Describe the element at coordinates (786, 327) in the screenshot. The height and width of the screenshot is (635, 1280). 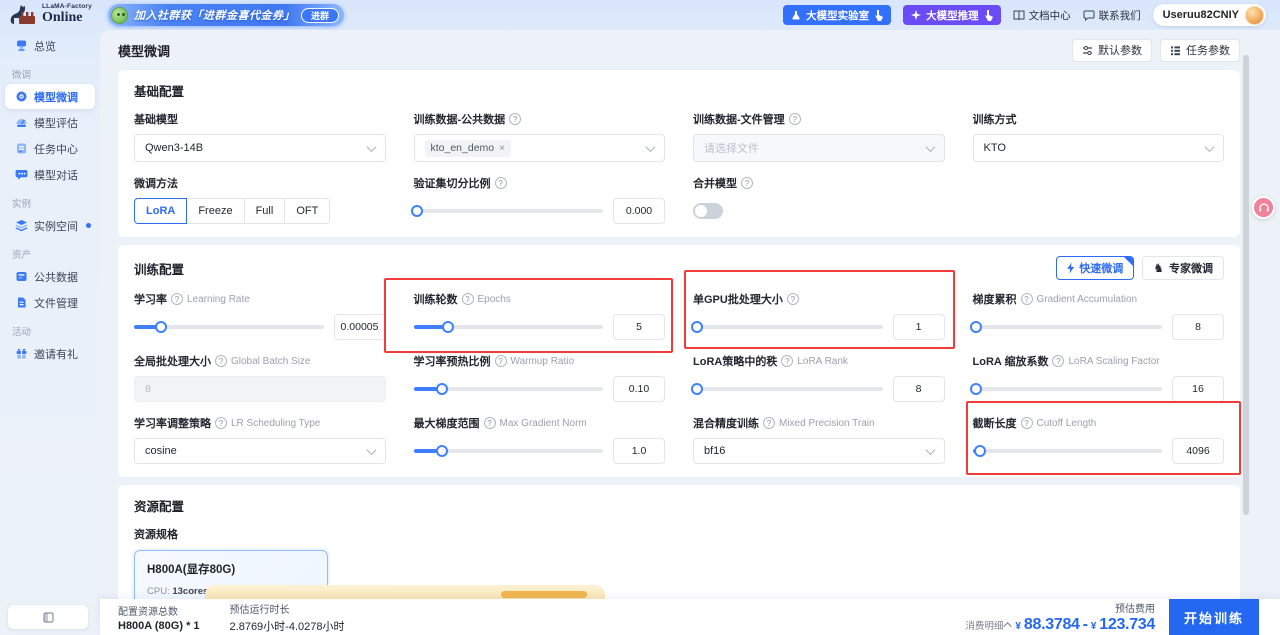
I see `gpu-batch-slider` at that location.